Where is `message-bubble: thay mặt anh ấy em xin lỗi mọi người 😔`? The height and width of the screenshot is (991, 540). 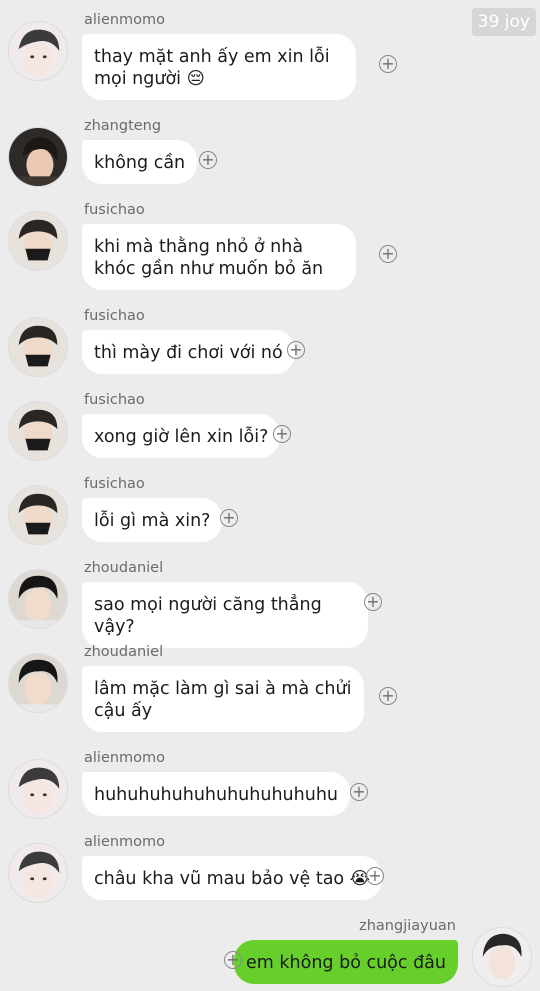 message-bubble: thay mặt anh ấy em xin lỗi mọi người 😔 is located at coordinates (219, 67).